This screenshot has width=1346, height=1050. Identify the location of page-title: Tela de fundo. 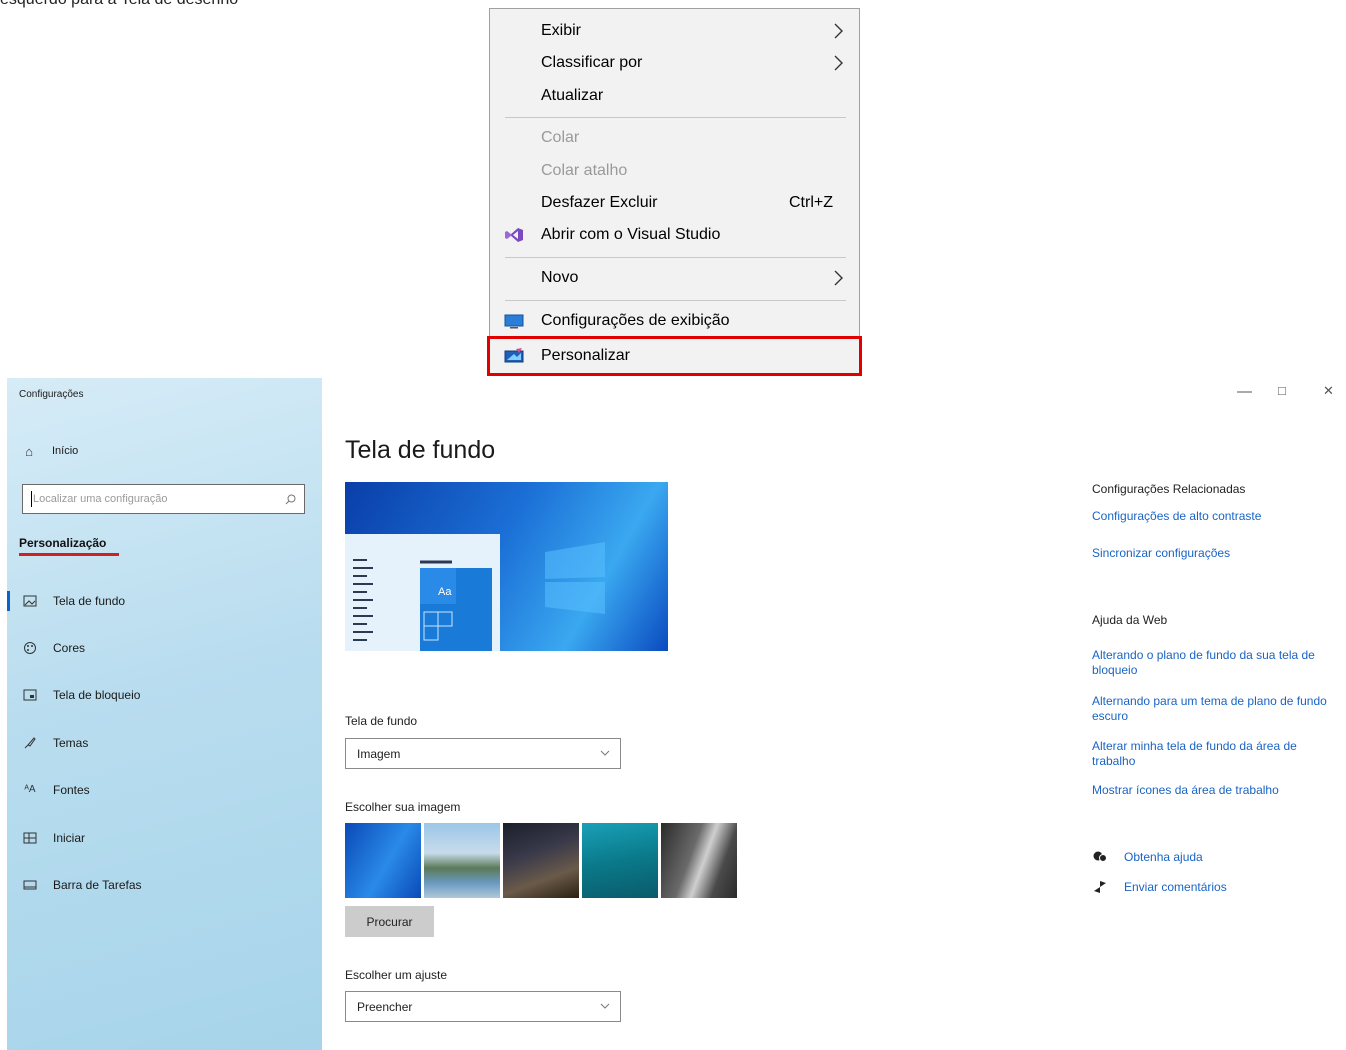
(420, 450).